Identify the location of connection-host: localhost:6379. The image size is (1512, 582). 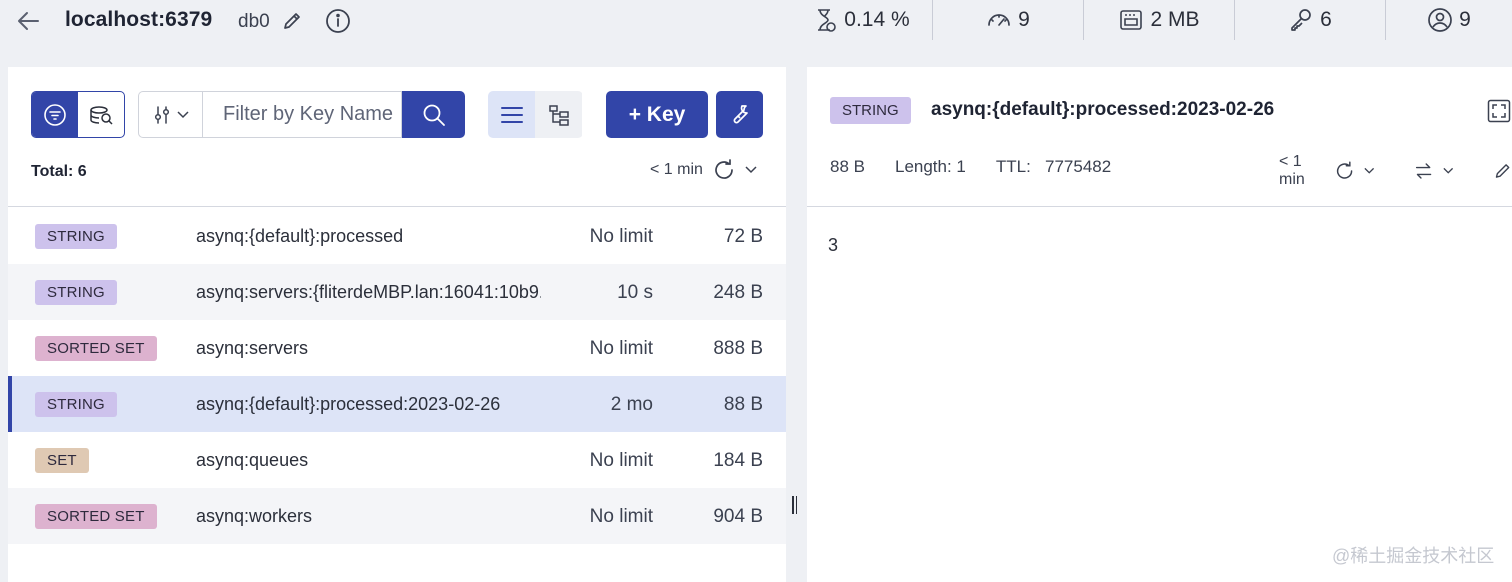
(139, 19).